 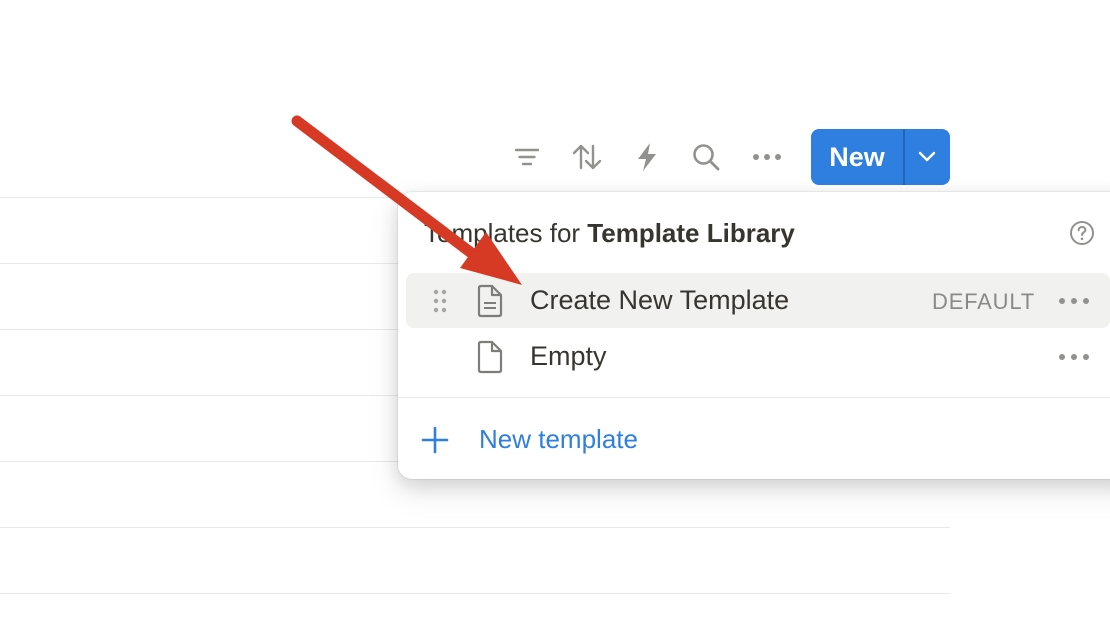 I want to click on template-item-label: Empty, so click(x=568, y=356).